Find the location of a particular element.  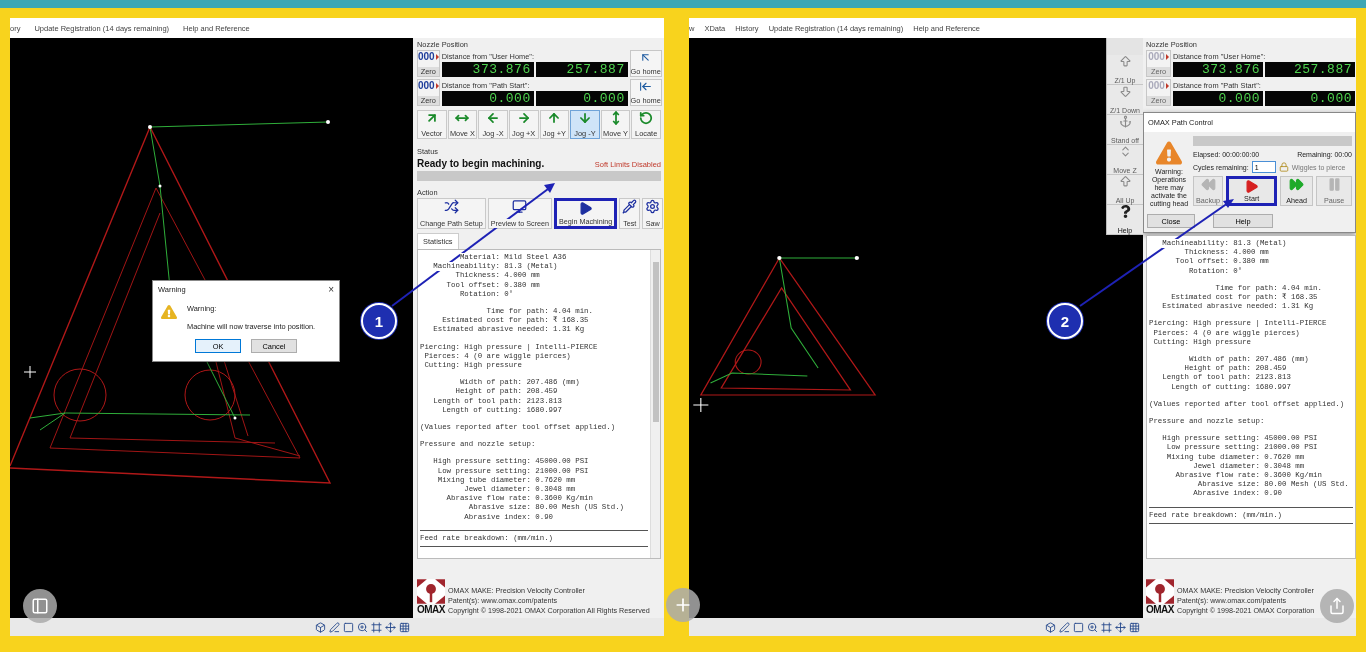

close-button: × is located at coordinates (331, 289).